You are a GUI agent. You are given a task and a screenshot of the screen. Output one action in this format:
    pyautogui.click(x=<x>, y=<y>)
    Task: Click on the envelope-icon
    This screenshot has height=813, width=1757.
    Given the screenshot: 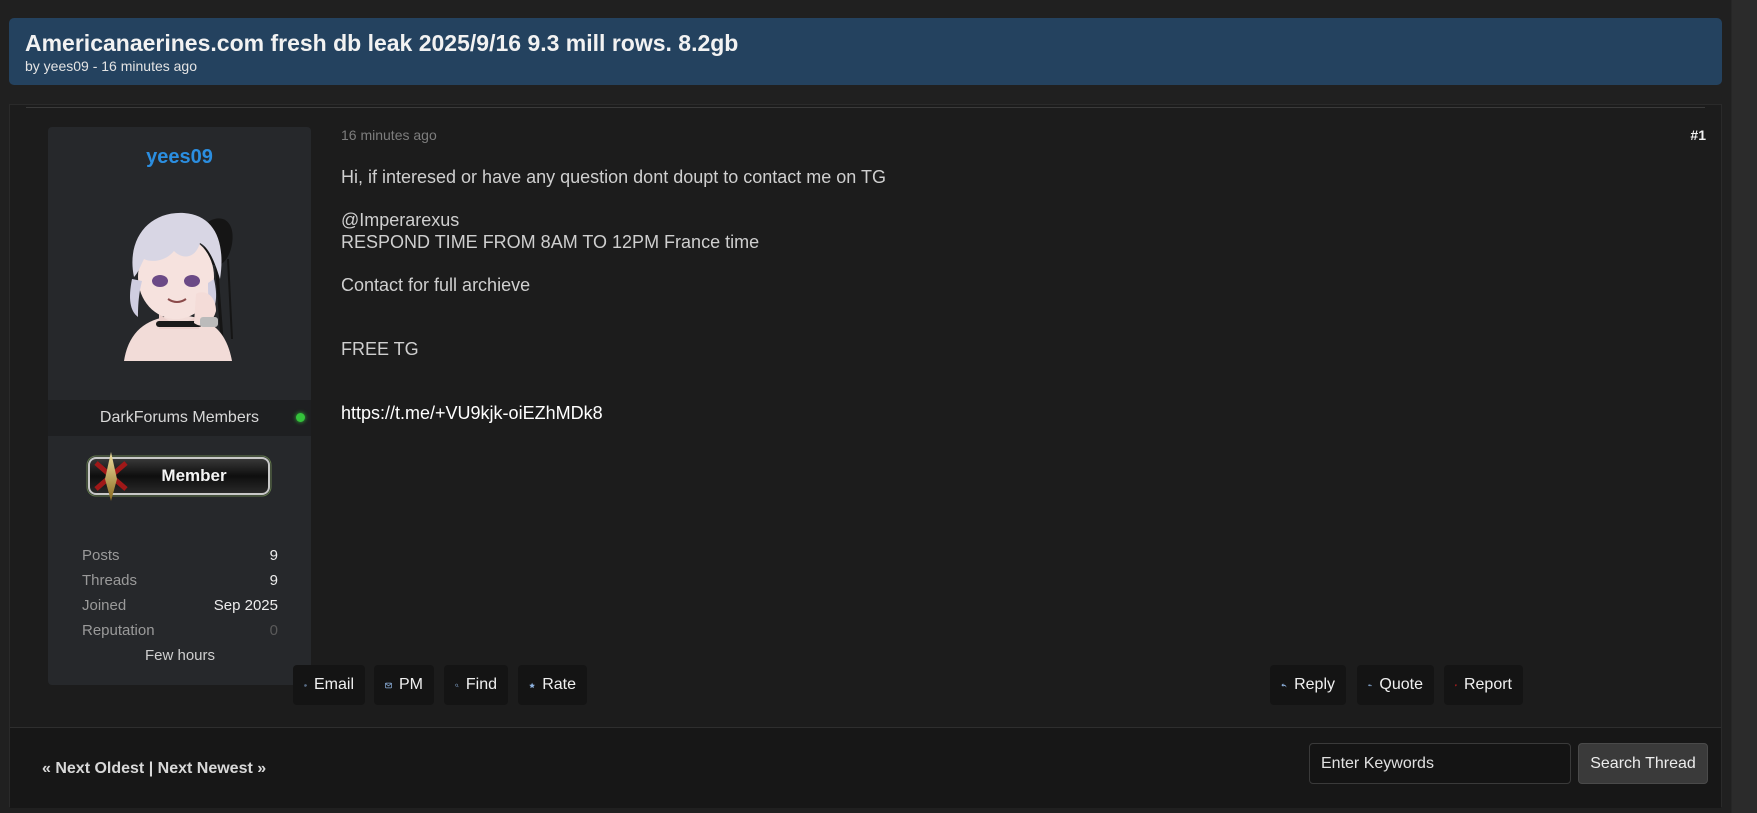 What is the action you would take?
    pyautogui.click(x=388, y=685)
    